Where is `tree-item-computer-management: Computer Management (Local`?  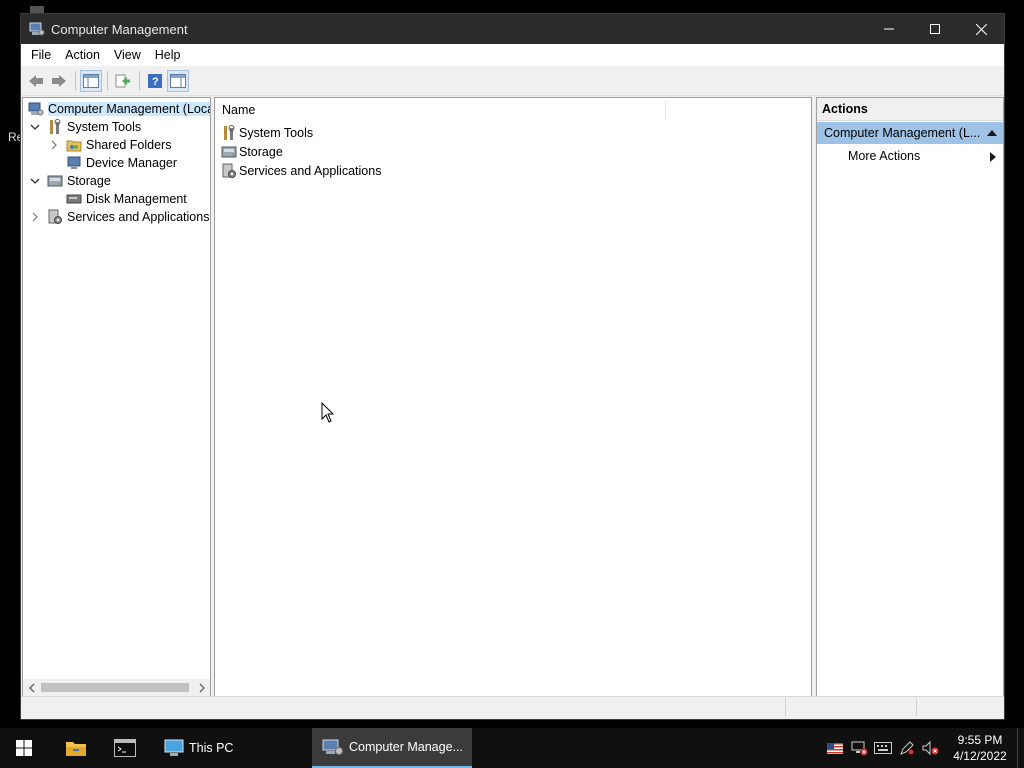 tree-item-computer-management: Computer Management (Local is located at coordinates (119, 109).